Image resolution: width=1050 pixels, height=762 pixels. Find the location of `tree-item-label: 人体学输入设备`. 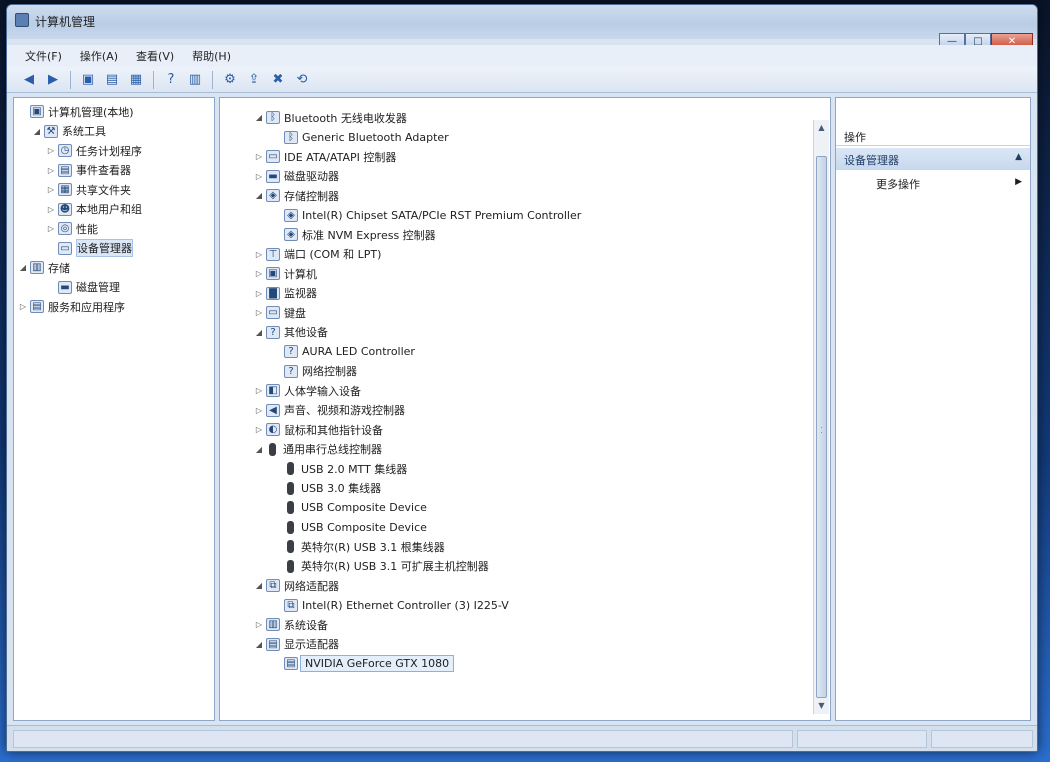

tree-item-label: 人体学输入设备 is located at coordinates (322, 391).